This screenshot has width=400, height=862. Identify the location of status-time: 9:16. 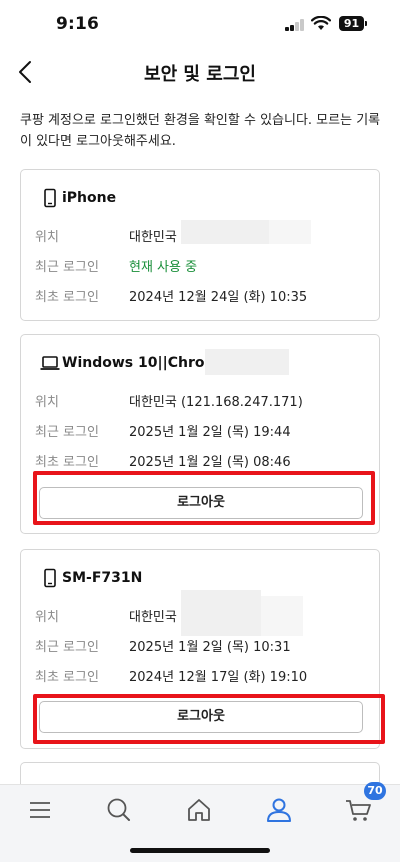
(78, 24).